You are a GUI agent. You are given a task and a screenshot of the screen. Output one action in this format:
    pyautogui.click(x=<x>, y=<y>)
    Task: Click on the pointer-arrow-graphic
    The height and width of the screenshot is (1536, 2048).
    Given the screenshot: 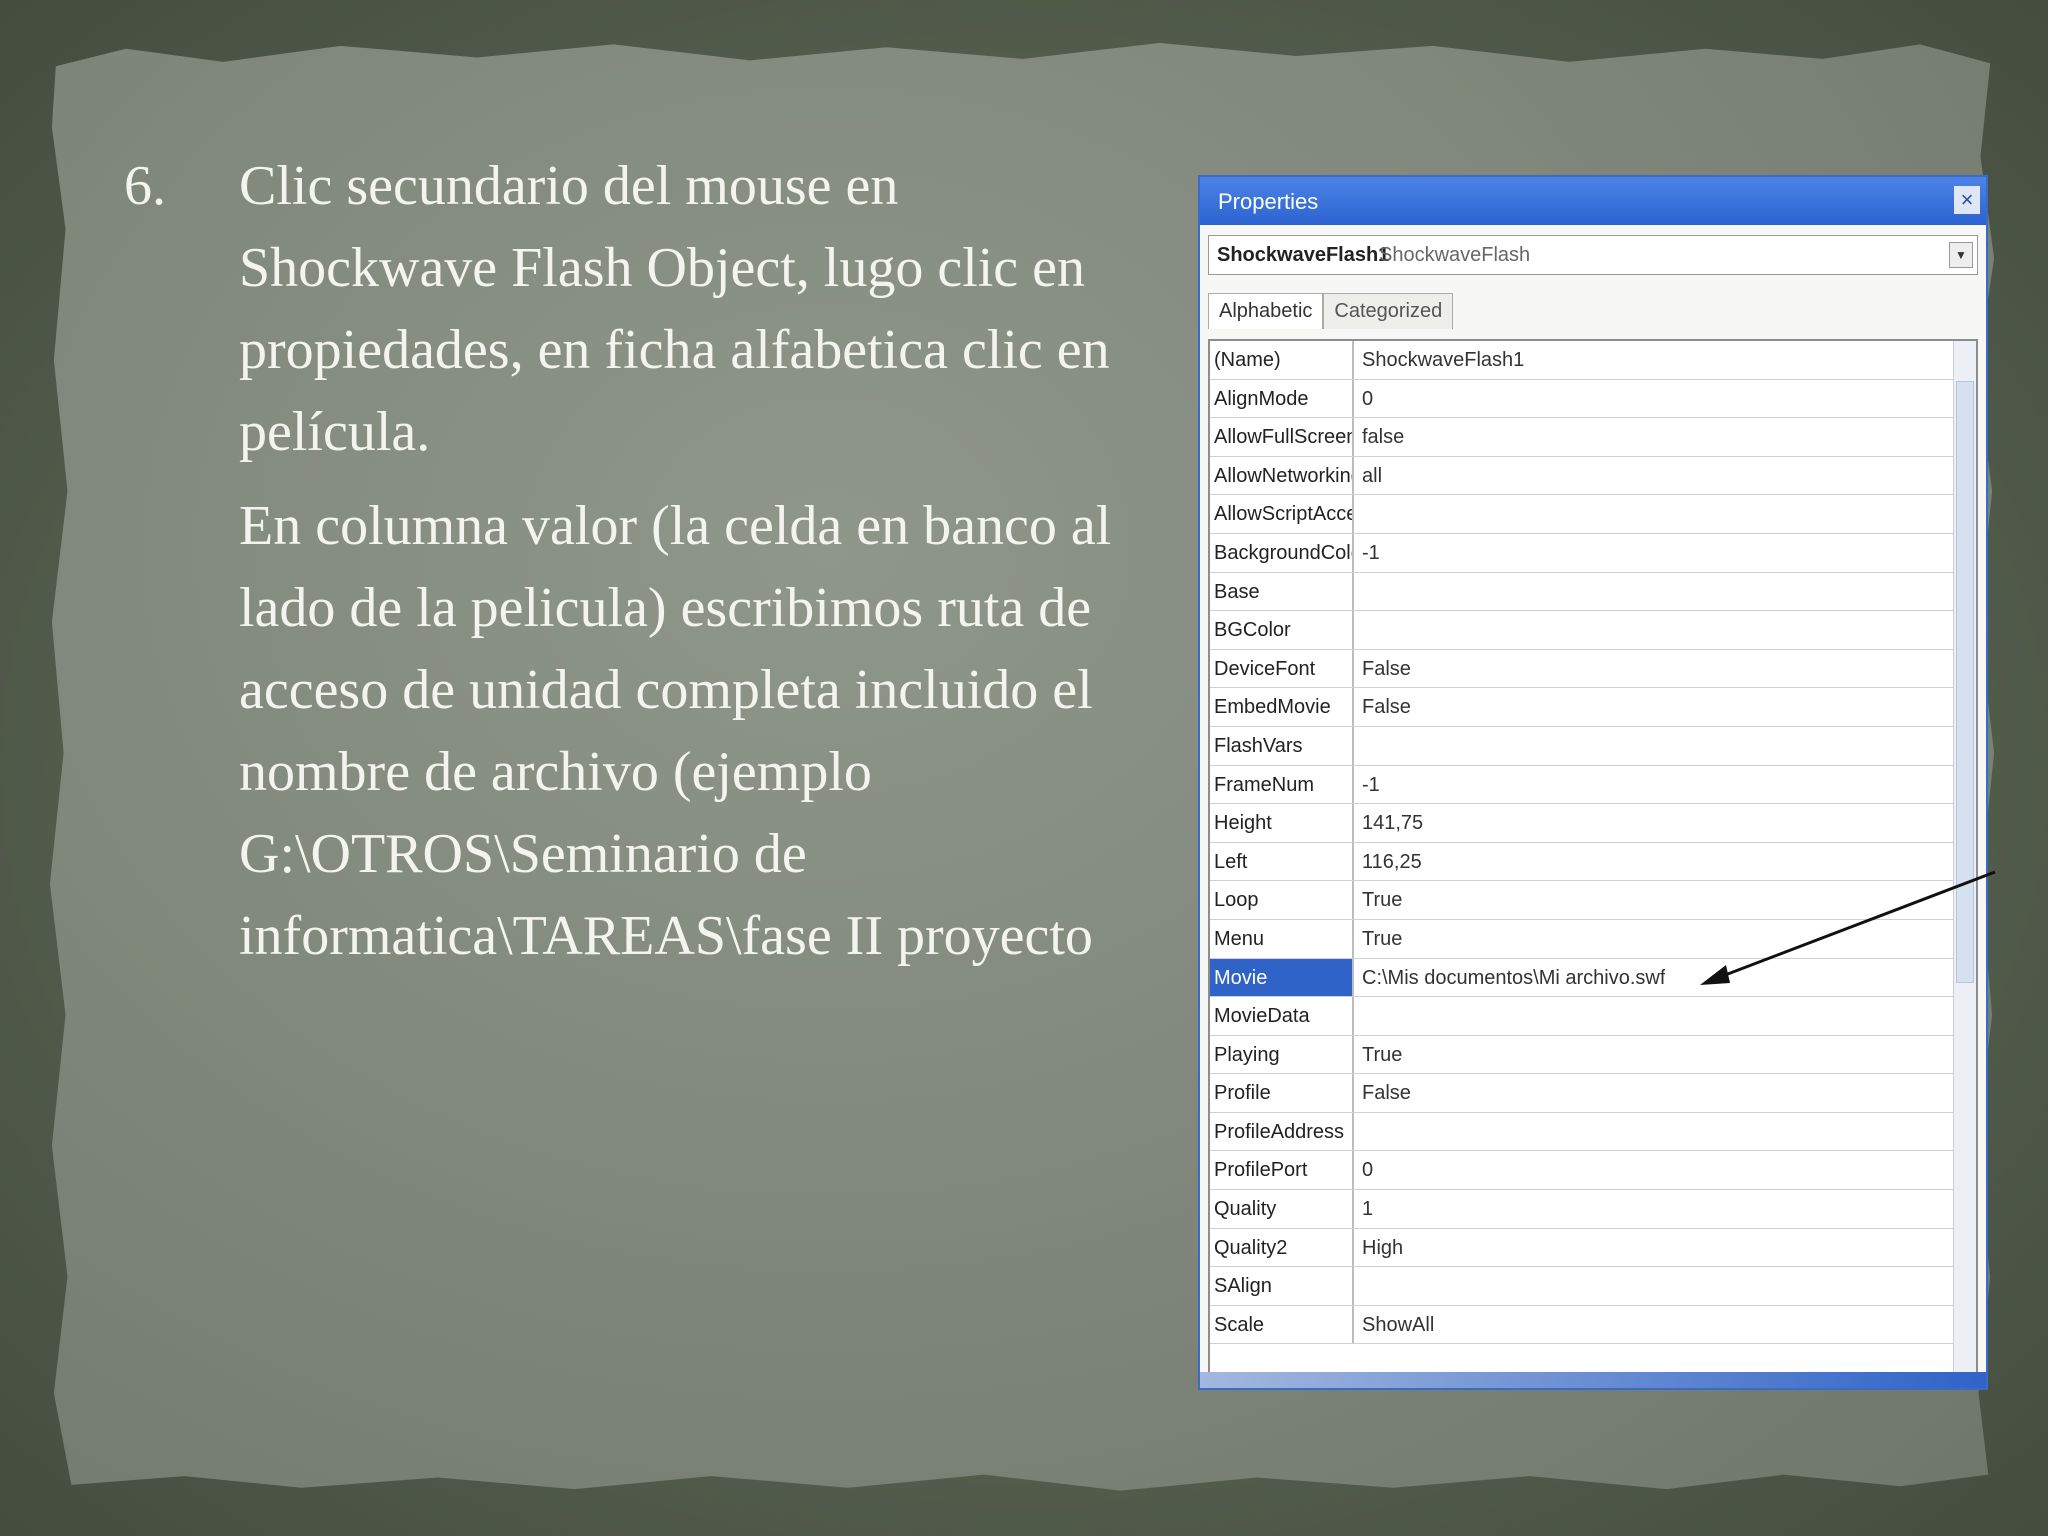 What is the action you would take?
    pyautogui.click(x=1848, y=927)
    